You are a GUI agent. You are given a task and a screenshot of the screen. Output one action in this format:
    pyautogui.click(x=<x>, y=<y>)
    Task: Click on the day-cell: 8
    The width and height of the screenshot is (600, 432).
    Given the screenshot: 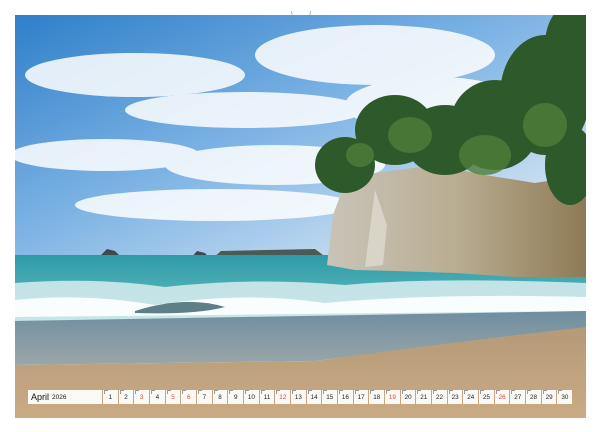 What is the action you would take?
    pyautogui.click(x=220, y=397)
    